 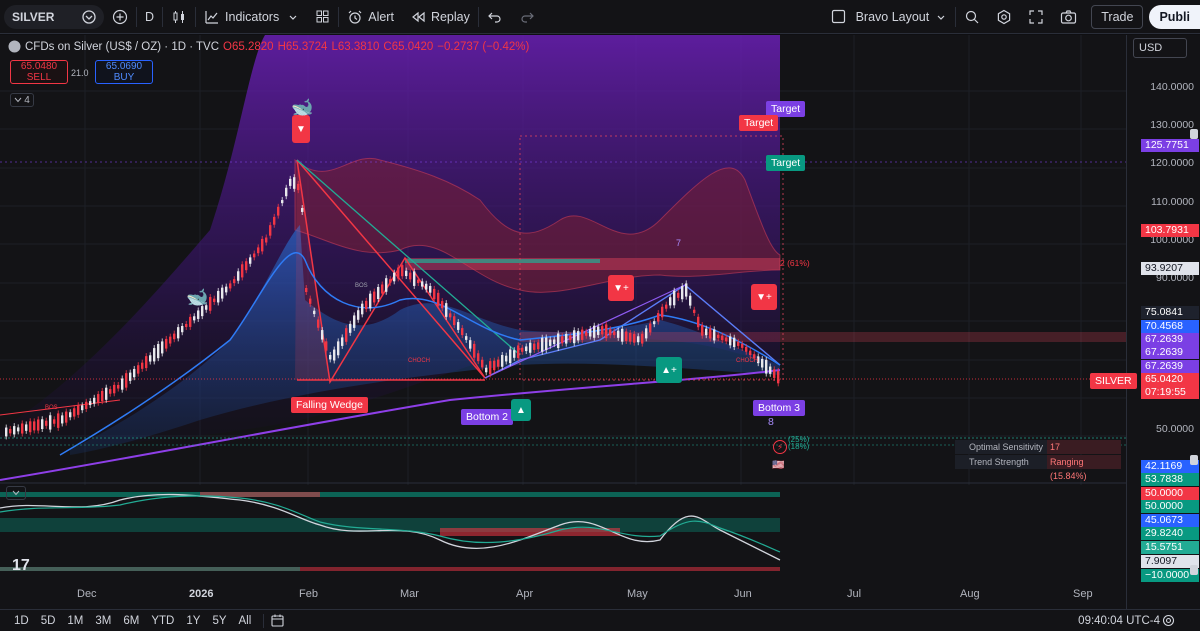 I want to click on buy-signal-marker: ▲+, so click(x=669, y=370).